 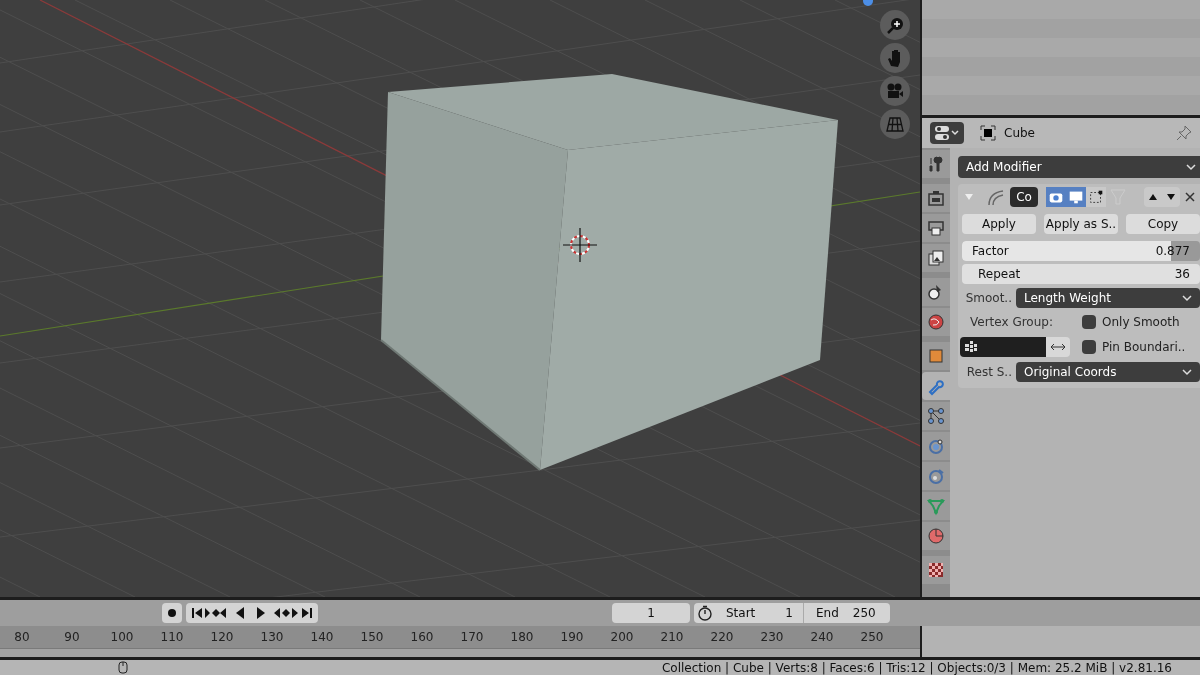 What do you see at coordinates (1003, 347) in the screenshot?
I see `vertex-group-field` at bounding box center [1003, 347].